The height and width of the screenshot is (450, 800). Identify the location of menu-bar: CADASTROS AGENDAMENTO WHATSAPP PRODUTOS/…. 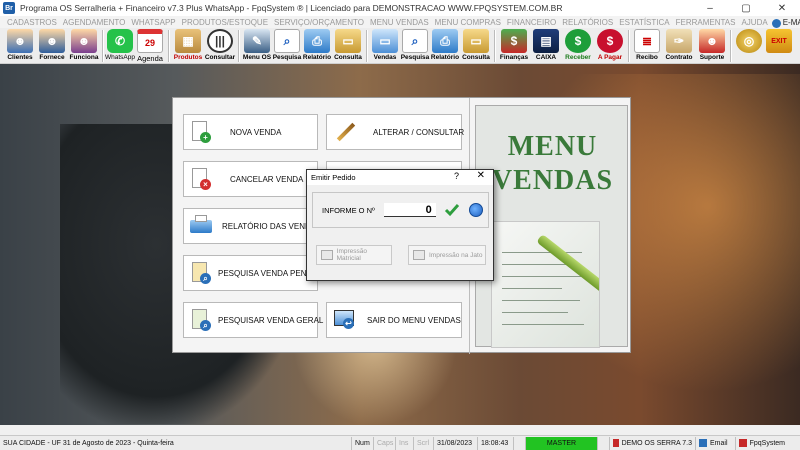
(400, 22).